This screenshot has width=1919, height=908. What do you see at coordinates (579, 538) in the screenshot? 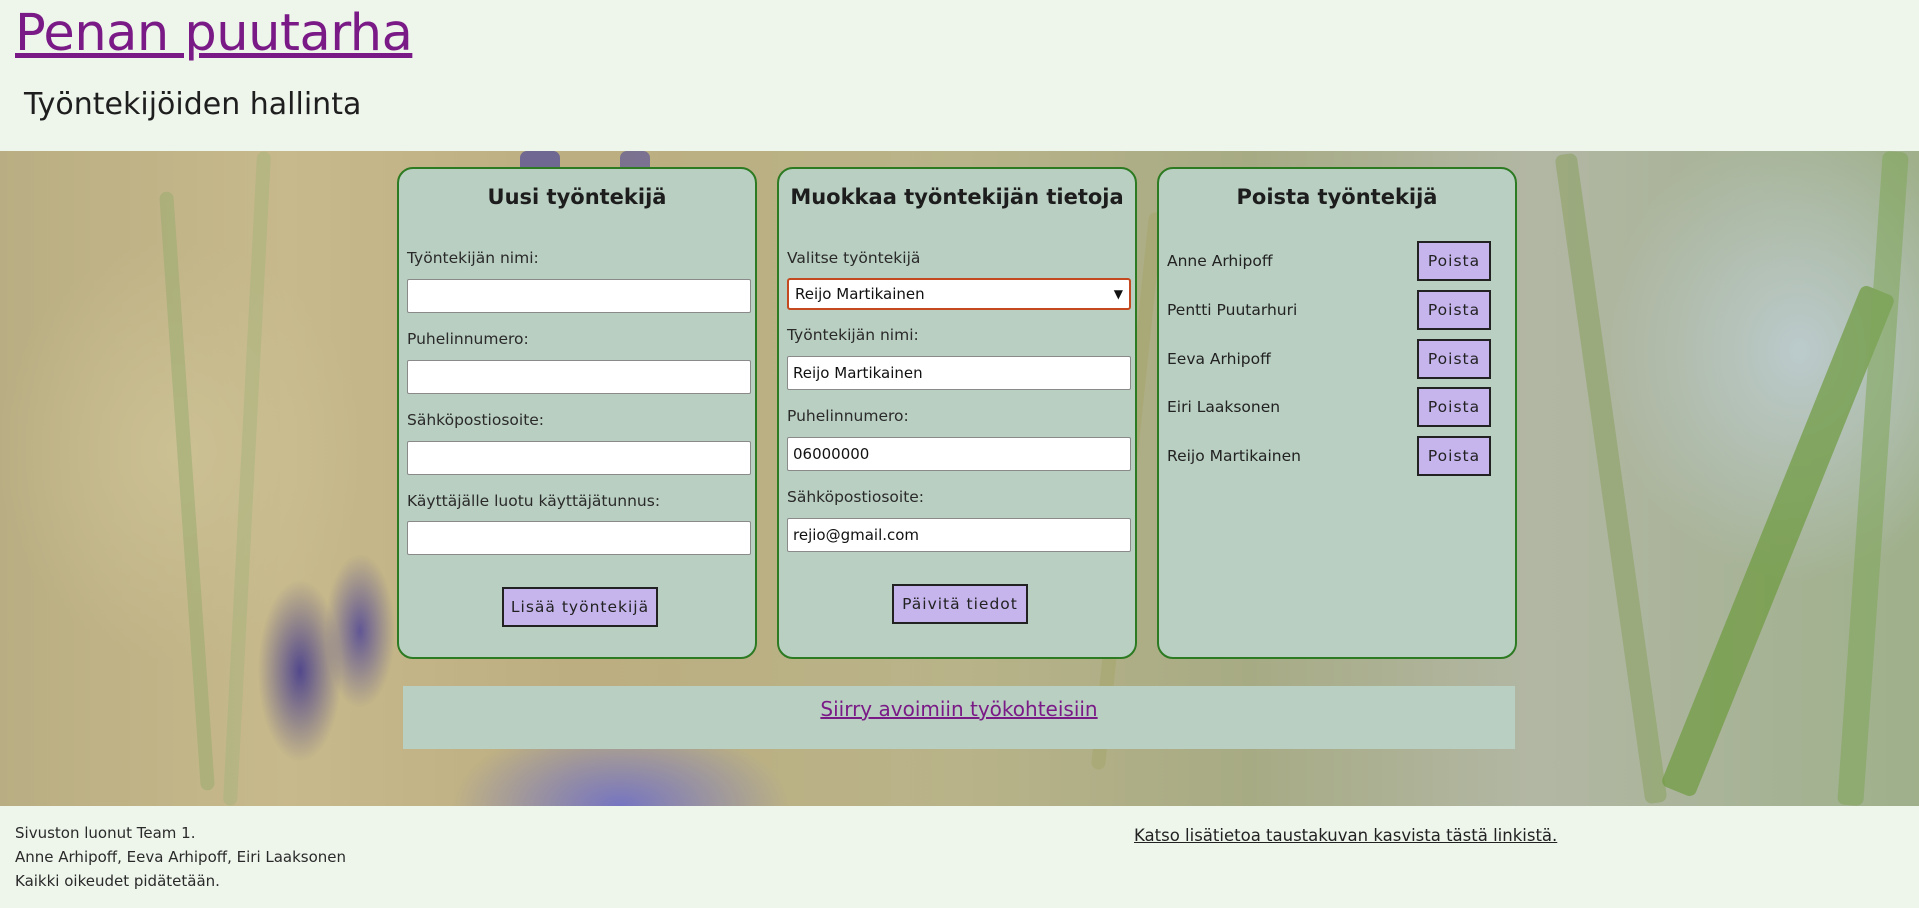
I see `new-username-input` at bounding box center [579, 538].